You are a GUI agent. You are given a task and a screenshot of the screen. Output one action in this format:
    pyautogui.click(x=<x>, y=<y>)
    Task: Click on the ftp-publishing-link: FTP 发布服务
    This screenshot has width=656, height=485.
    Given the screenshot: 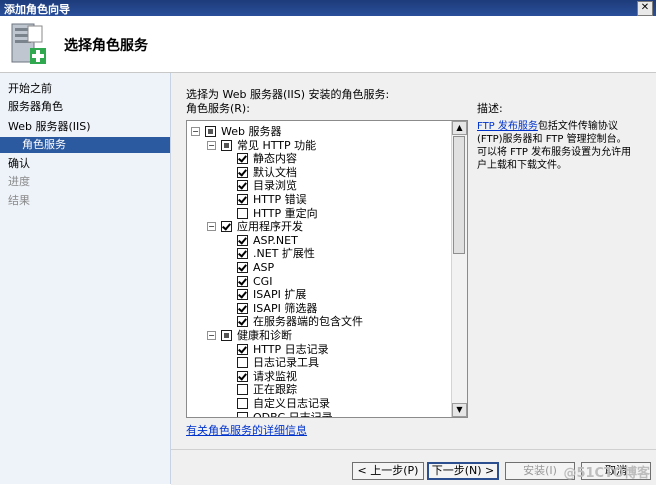 What is the action you would take?
    pyautogui.click(x=507, y=126)
    